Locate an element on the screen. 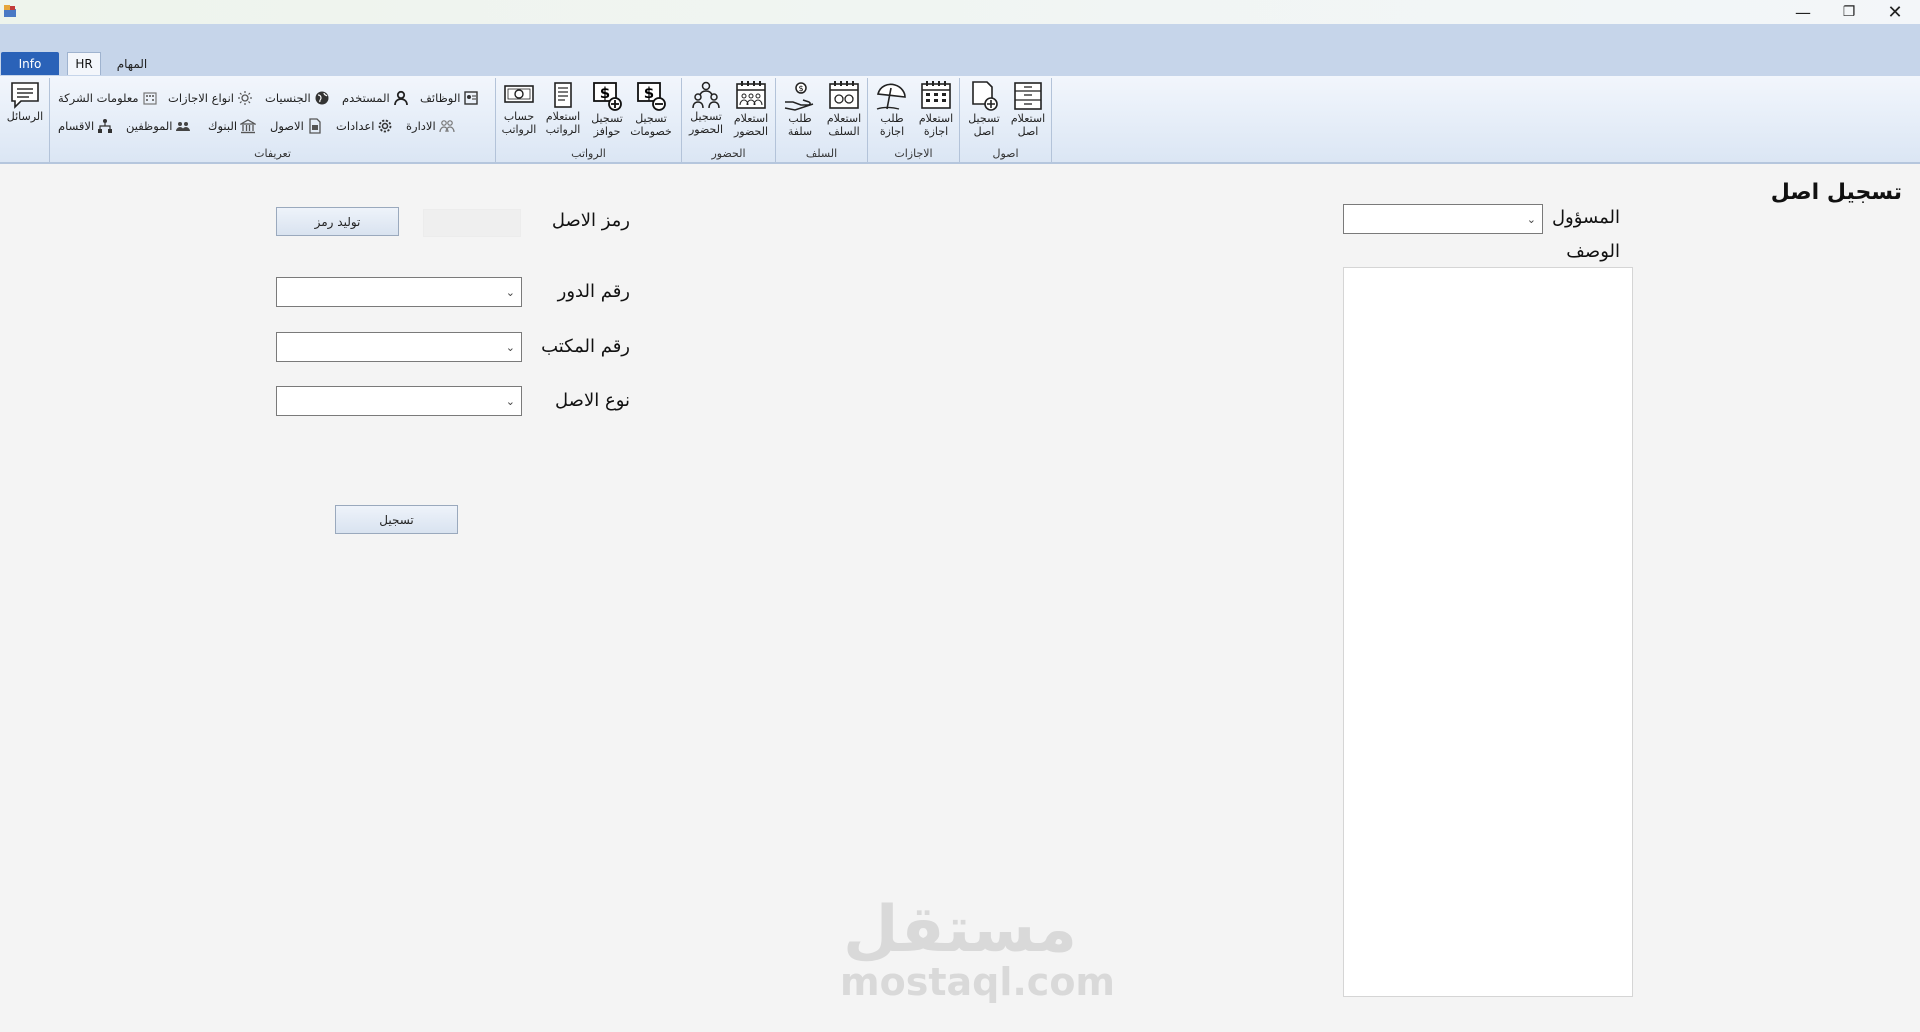 This screenshot has height=1032, width=1920. responsible-label: المسؤول is located at coordinates (1585, 217).